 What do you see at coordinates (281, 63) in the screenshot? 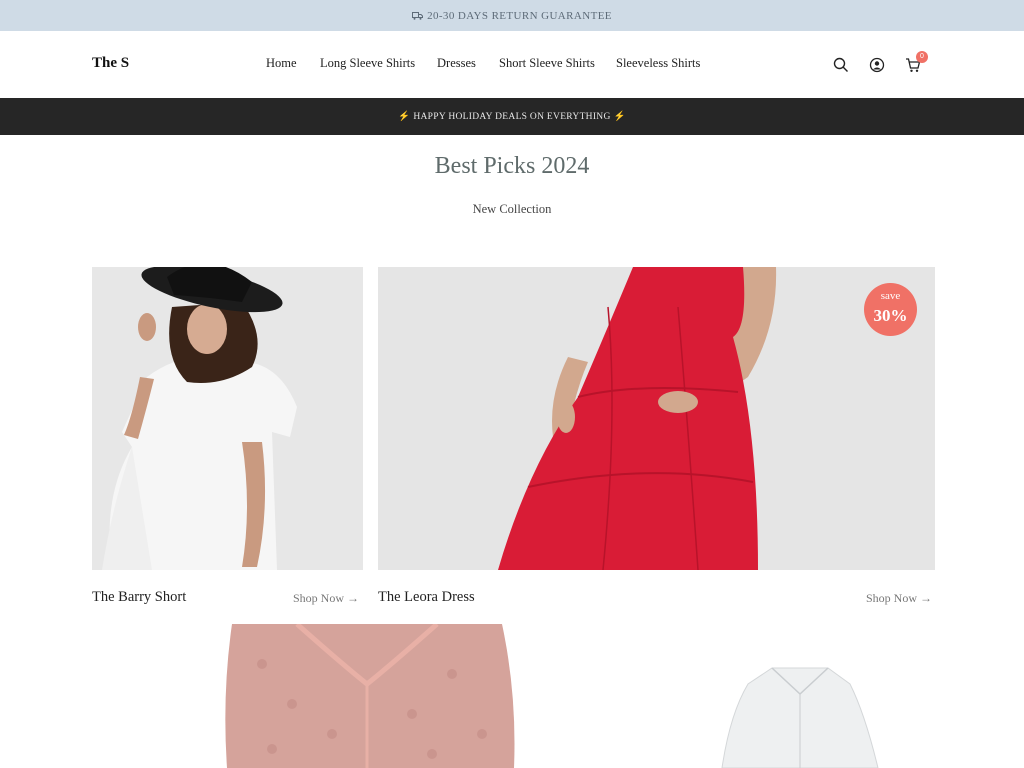
I see `nav-home: Home` at bounding box center [281, 63].